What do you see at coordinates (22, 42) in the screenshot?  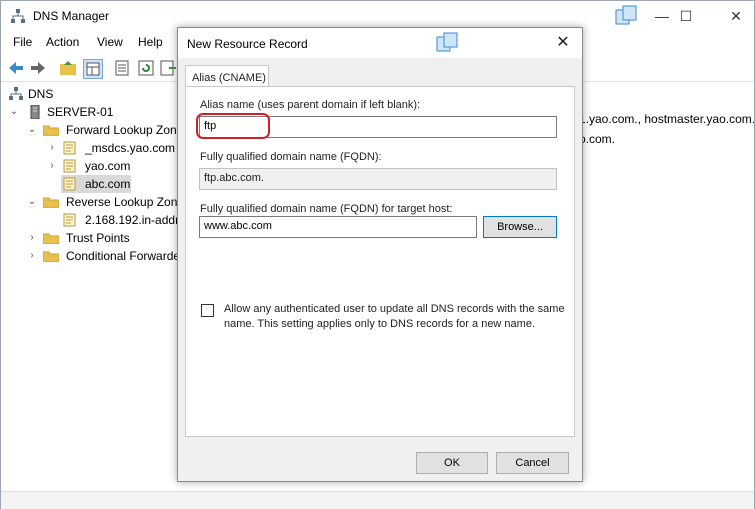 I see `menu-file: File` at bounding box center [22, 42].